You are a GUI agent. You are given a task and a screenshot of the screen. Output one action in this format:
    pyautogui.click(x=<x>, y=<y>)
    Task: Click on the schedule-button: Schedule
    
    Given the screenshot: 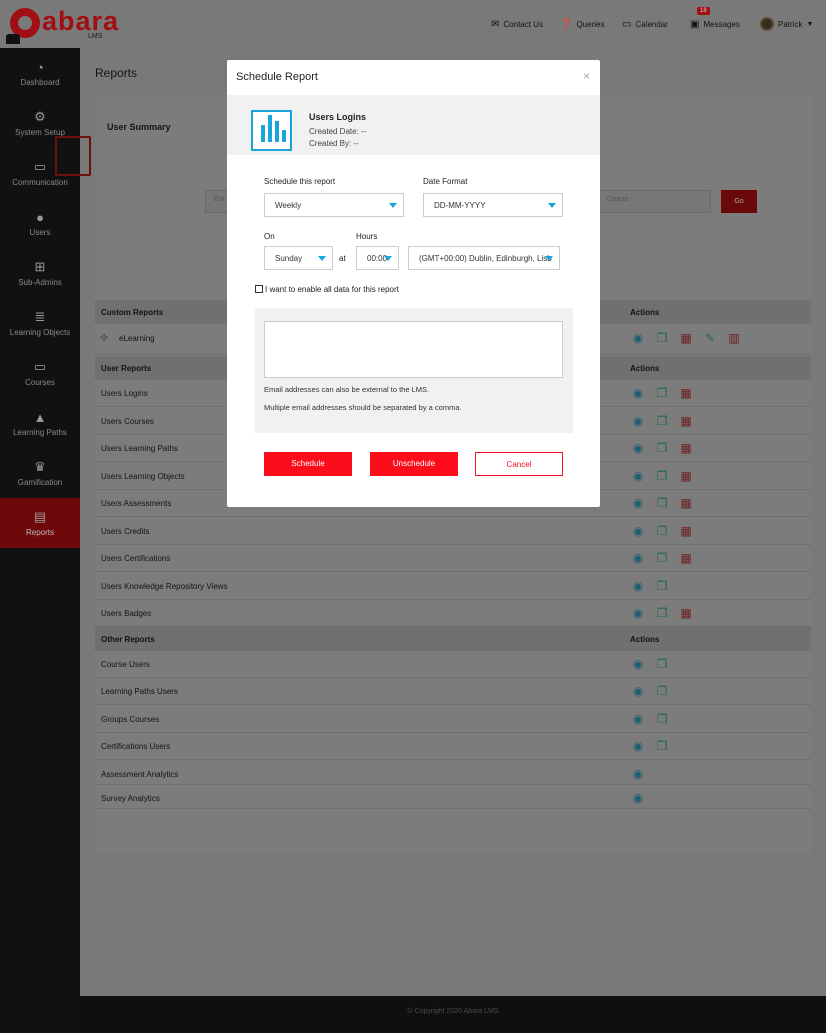 What is the action you would take?
    pyautogui.click(x=308, y=464)
    